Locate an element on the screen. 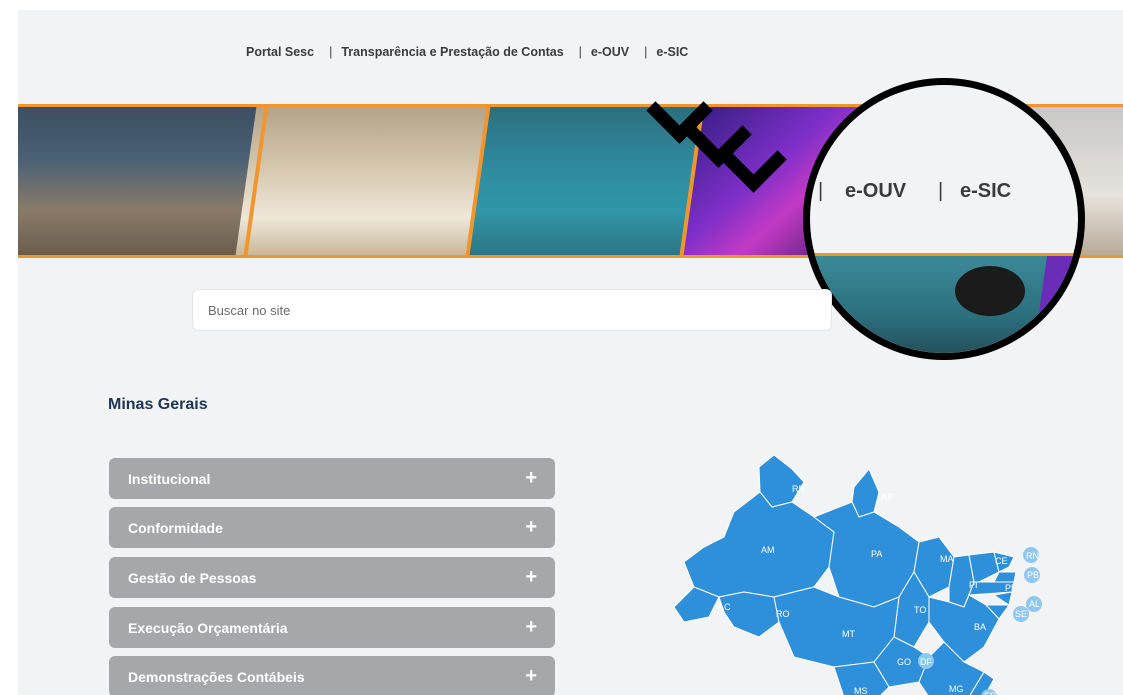  map-label-mg: MG is located at coordinates (956, 689).